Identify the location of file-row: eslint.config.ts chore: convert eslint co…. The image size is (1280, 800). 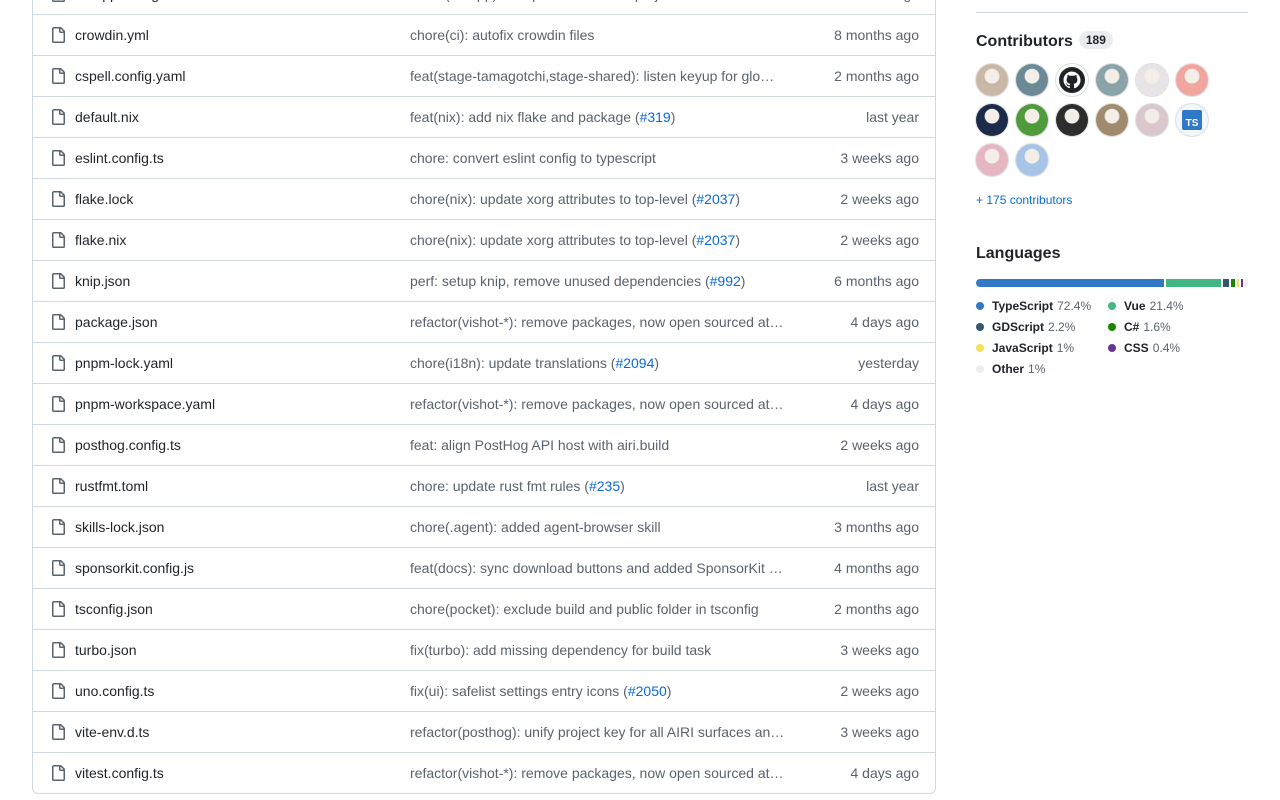
(484, 157).